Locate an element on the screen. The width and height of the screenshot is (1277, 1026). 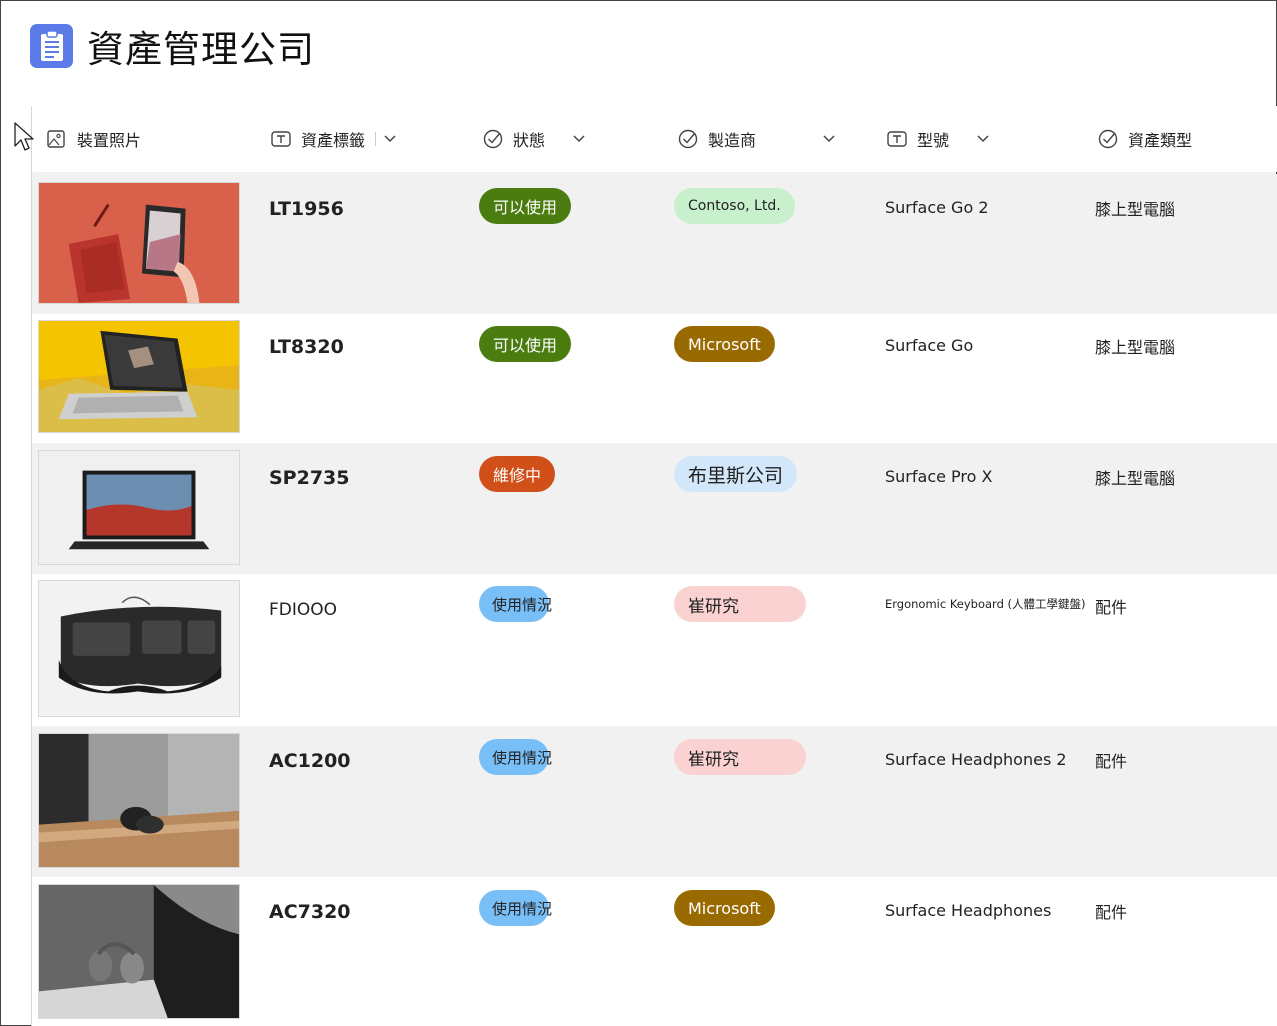
column-header-tag-label: 資產標籤 is located at coordinates (333, 140).